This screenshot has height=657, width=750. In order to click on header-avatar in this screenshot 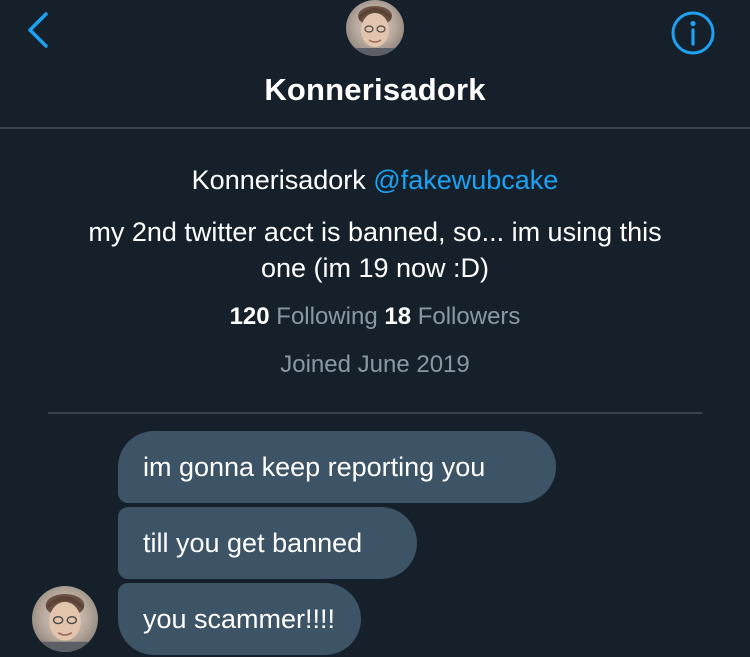, I will do `click(375, 28)`.